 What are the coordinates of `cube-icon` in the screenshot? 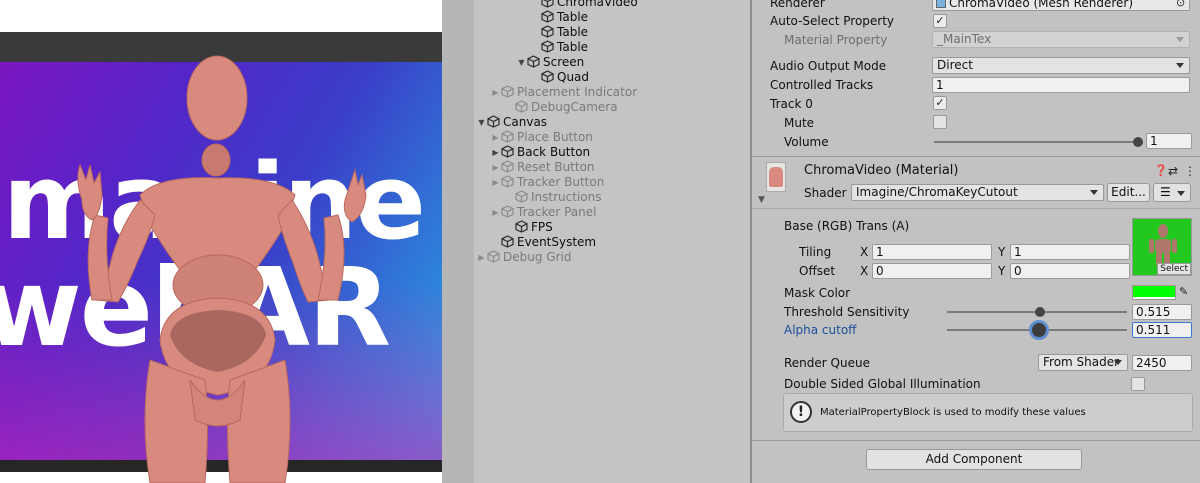 It's located at (493, 258).